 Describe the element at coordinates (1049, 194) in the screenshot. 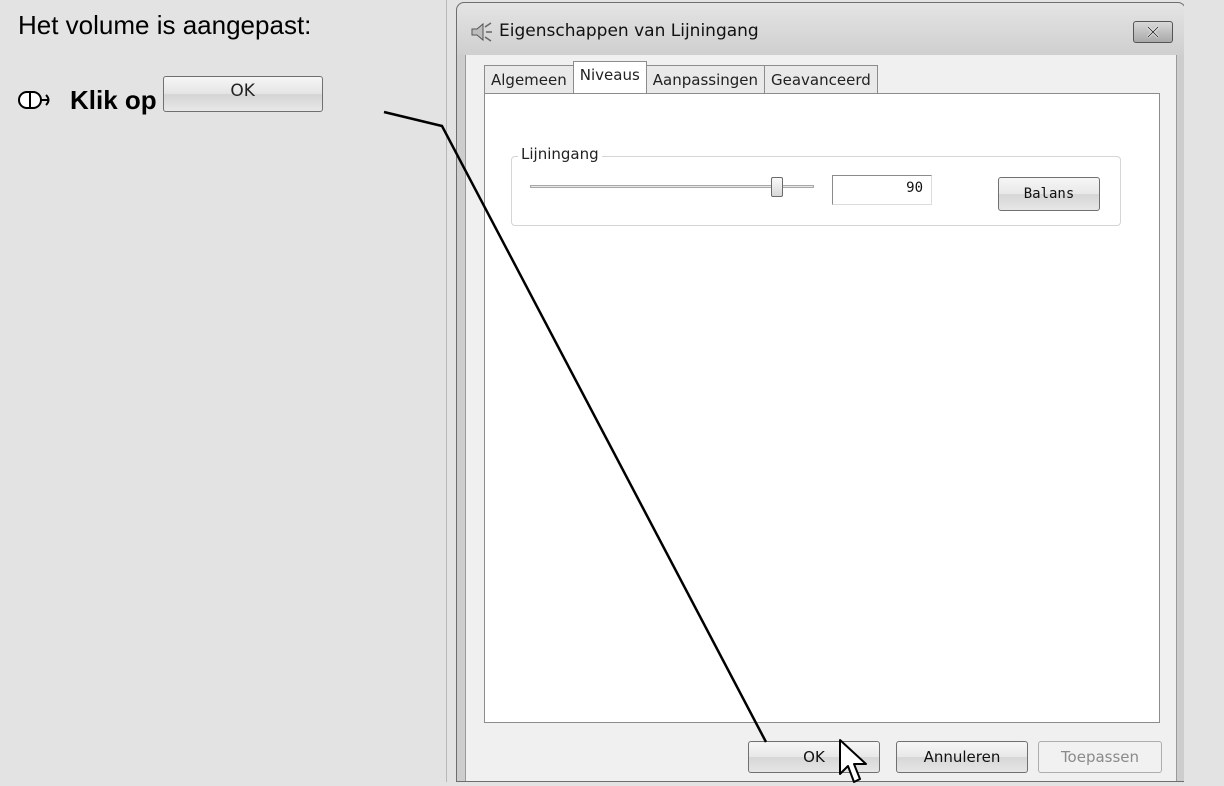

I see `balance-button: Balans` at that location.